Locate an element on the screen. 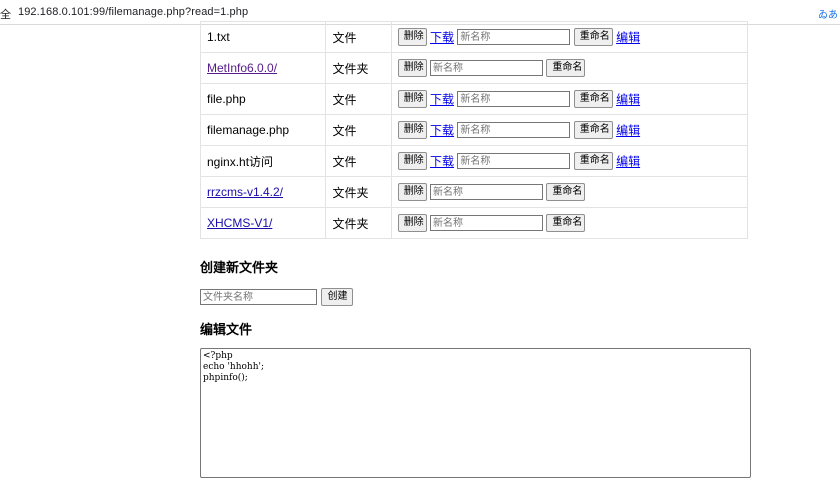 The height and width of the screenshot is (478, 840). file-name-cell: filemanage.php is located at coordinates (263, 130).